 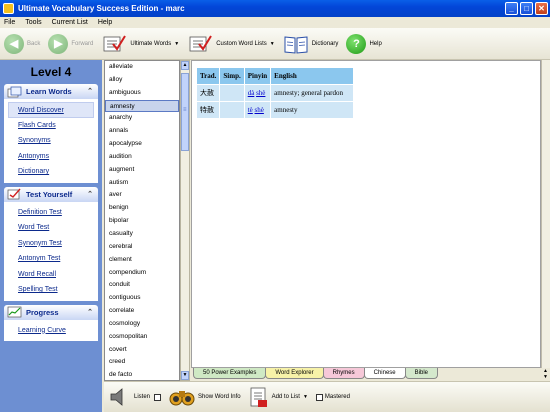 What do you see at coordinates (142, 337) in the screenshot?
I see `list-item: cosmopolitan` at bounding box center [142, 337].